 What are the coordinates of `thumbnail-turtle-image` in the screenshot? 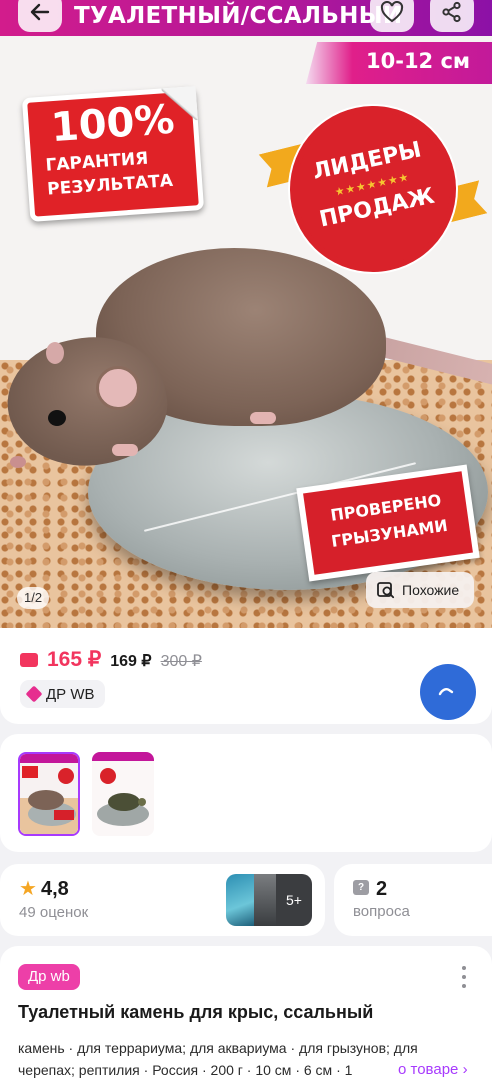 It's located at (123, 794).